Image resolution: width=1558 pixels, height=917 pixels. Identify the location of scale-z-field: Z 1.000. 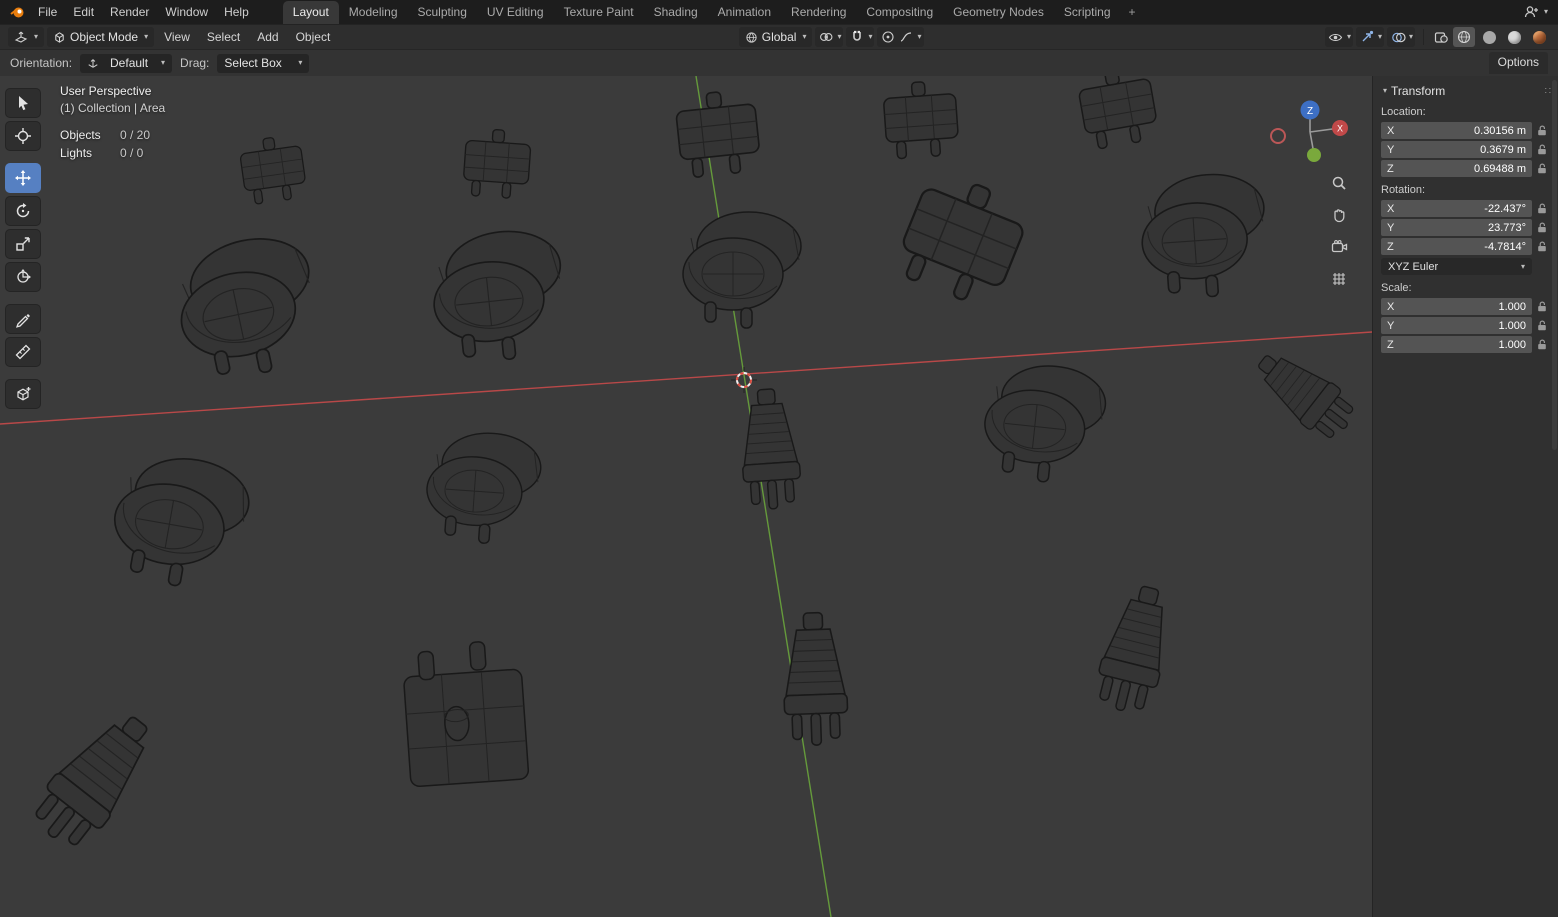
(1456, 344).